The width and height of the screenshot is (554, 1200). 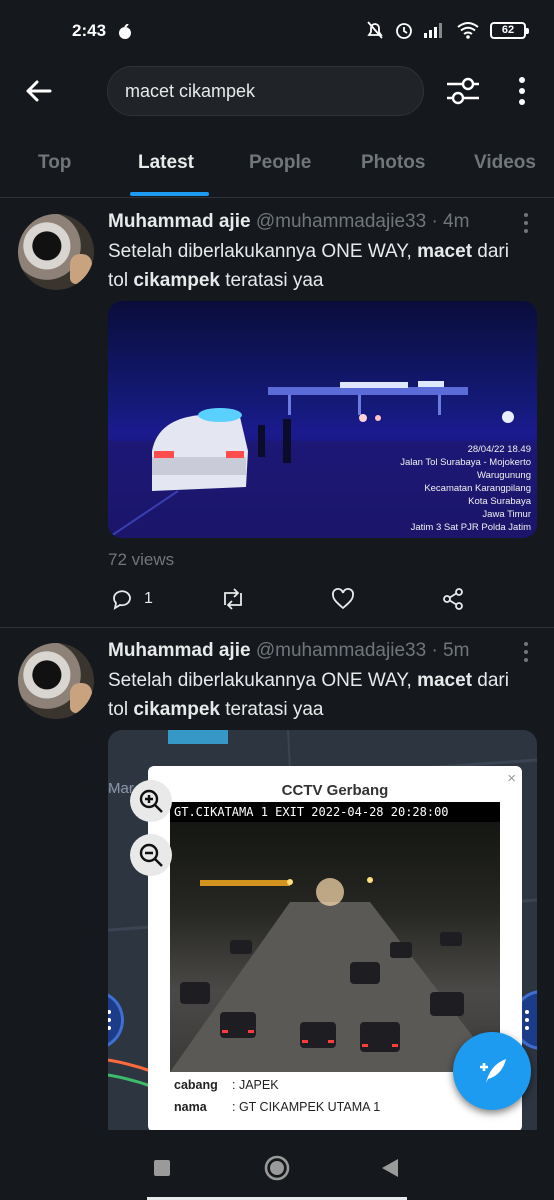 What do you see at coordinates (89, 30) in the screenshot?
I see `status-time: 2:43` at bounding box center [89, 30].